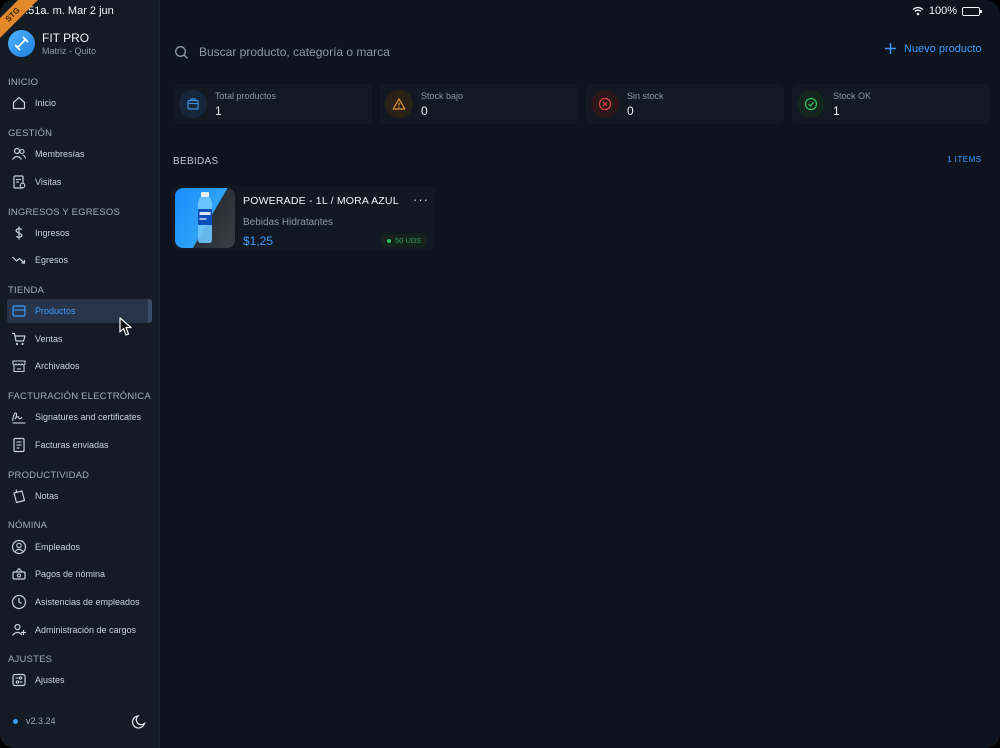  I want to click on product-price: $1,25, so click(258, 241).